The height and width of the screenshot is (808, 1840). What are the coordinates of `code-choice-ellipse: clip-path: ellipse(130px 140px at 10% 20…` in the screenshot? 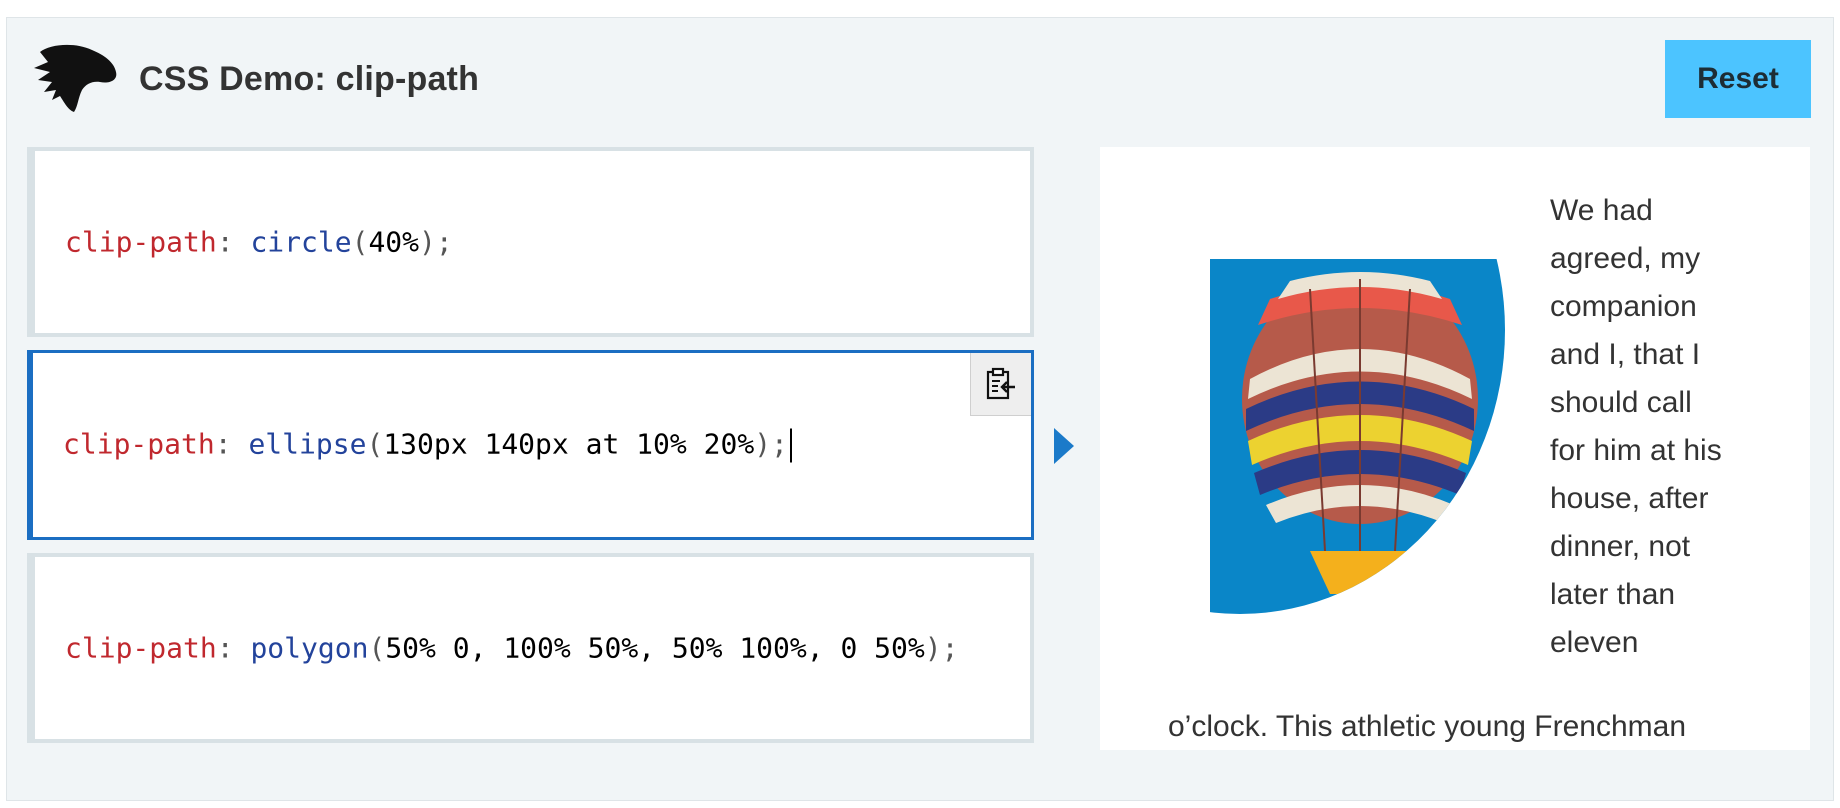 It's located at (530, 445).